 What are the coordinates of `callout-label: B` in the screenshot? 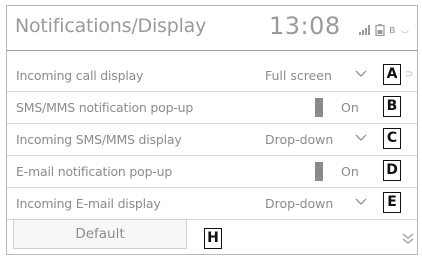 It's located at (392, 106).